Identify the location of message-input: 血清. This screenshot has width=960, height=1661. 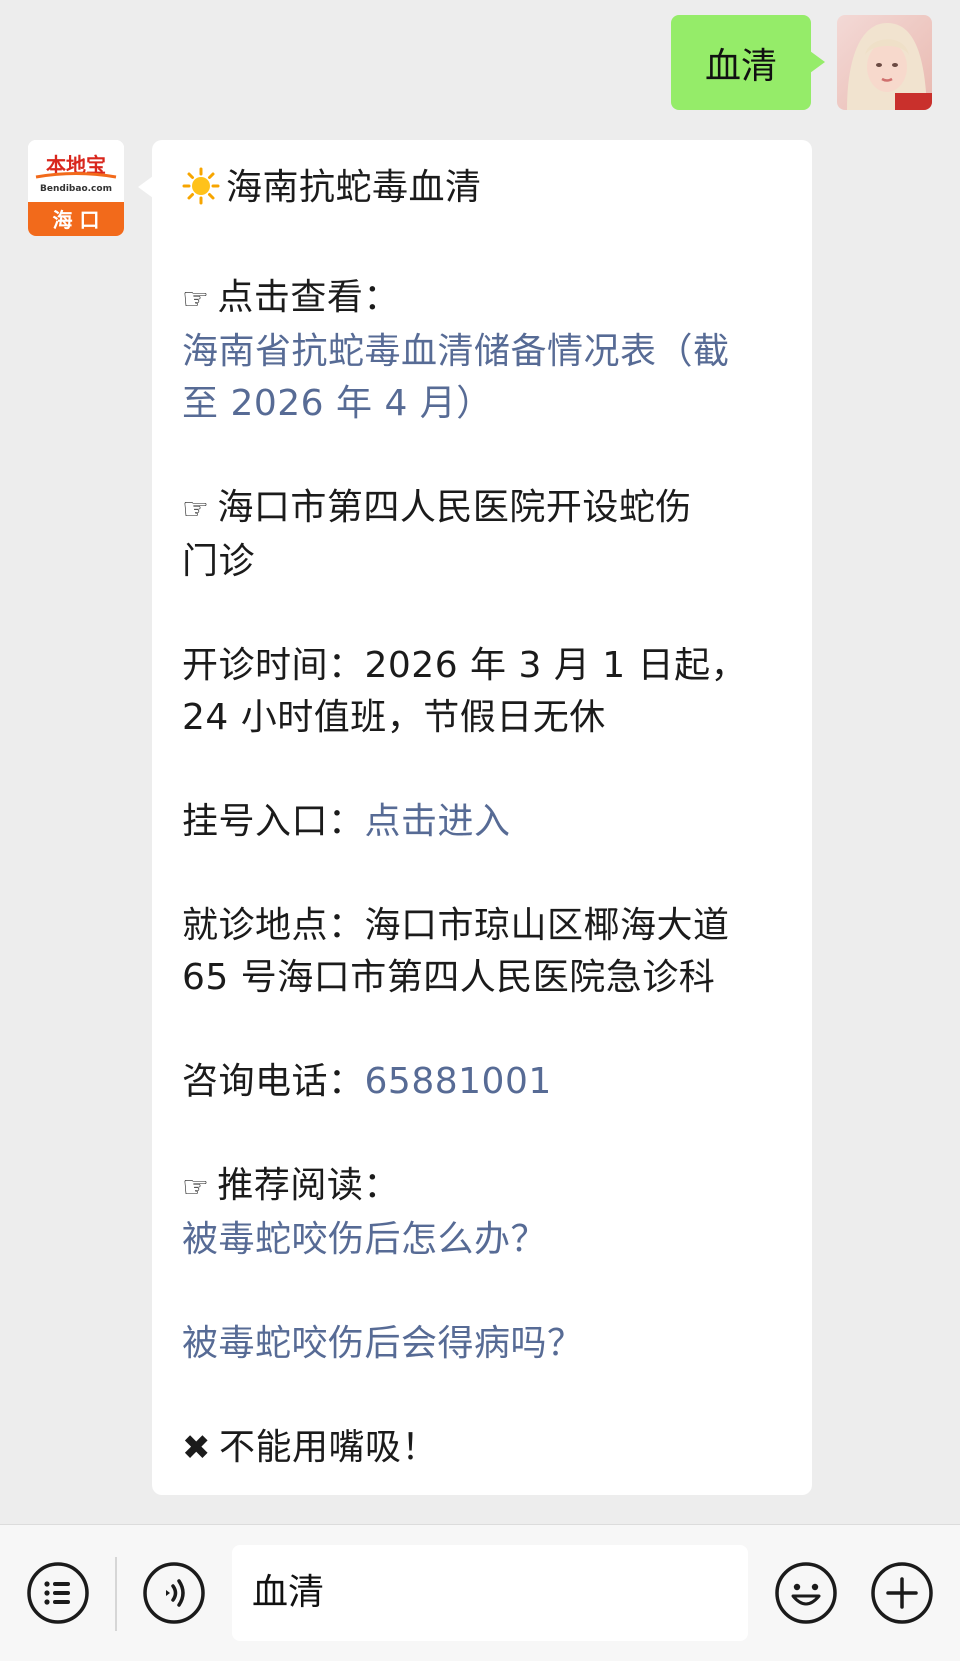
(490, 1593).